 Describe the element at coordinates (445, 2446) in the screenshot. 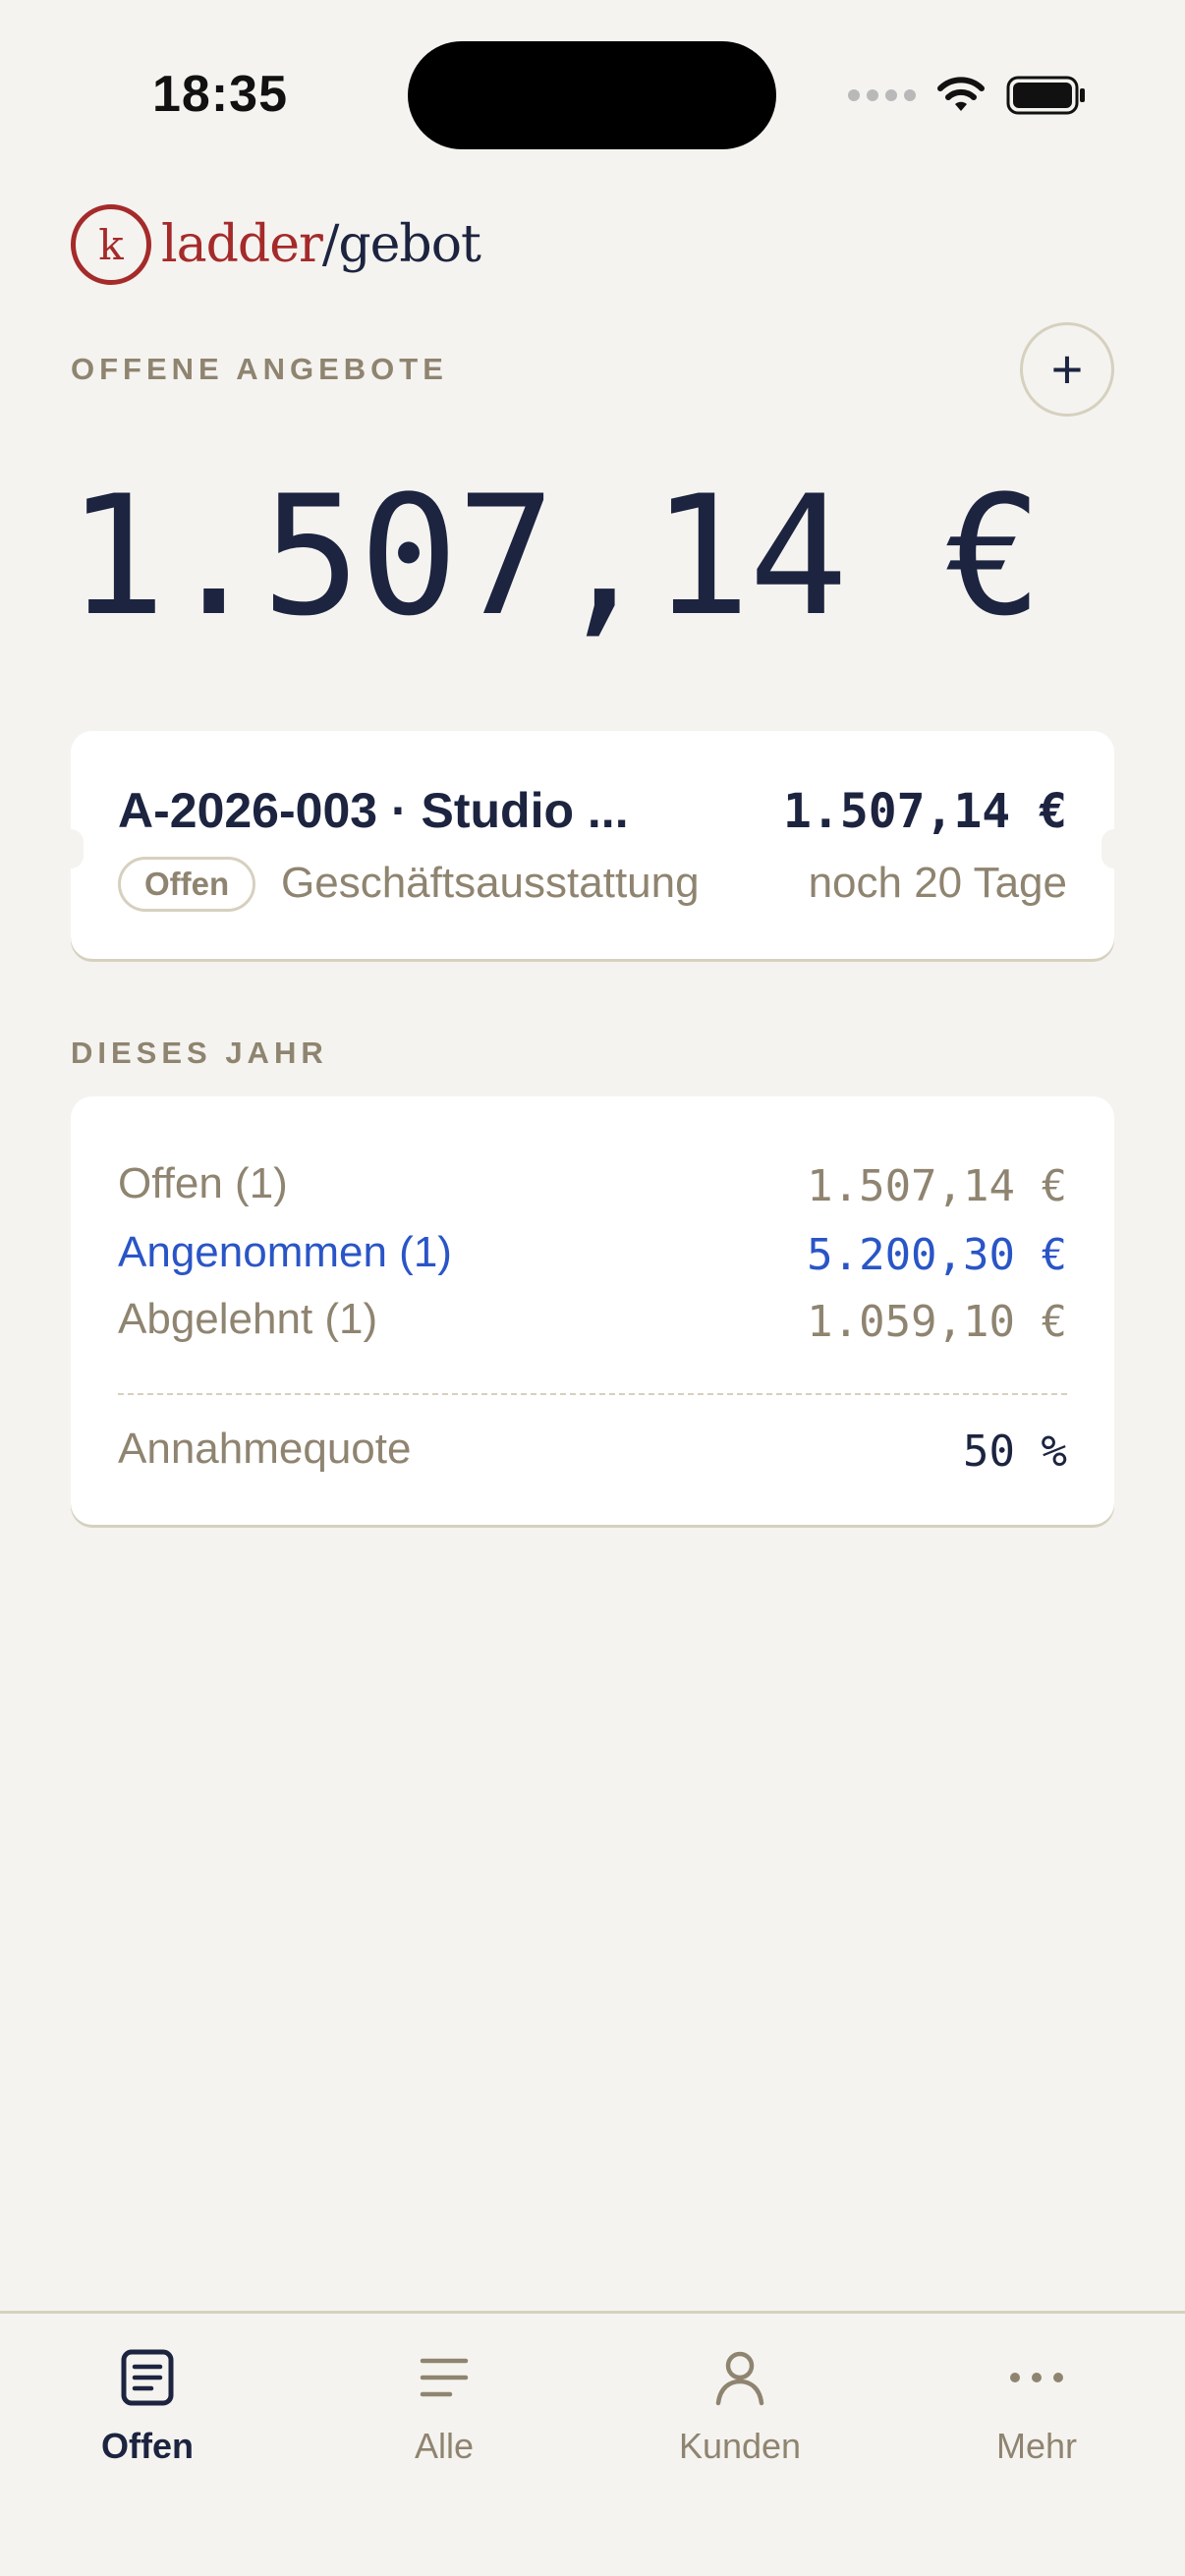

I see `tab-label: Alle` at that location.